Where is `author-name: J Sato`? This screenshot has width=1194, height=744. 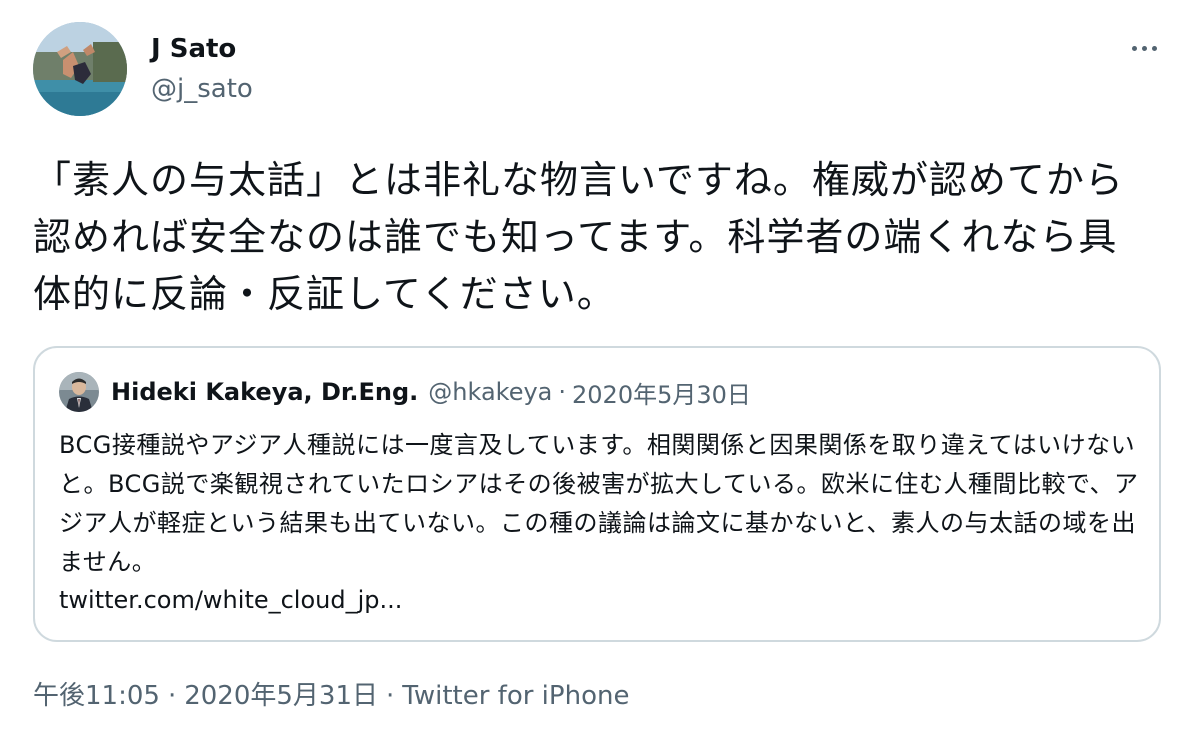
author-name: J Sato is located at coordinates (193, 49).